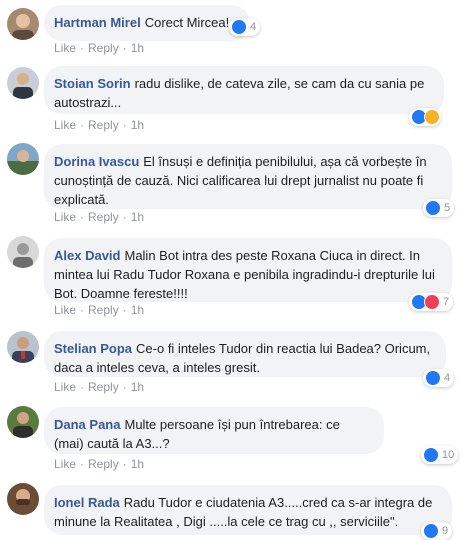 This screenshot has width=463, height=540. What do you see at coordinates (87, 502) in the screenshot?
I see `comment-author: Ionel Rada` at bounding box center [87, 502].